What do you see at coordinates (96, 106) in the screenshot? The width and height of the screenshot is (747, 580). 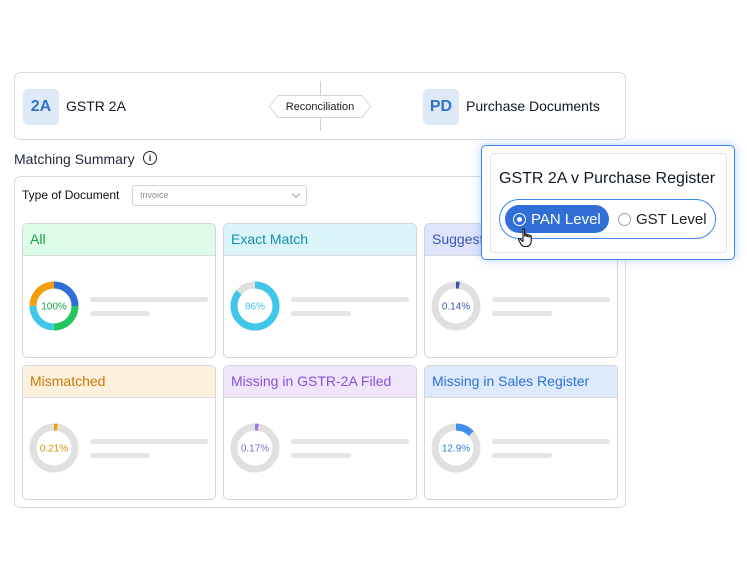 I see `gstr2a-label: GSTR 2A` at bounding box center [96, 106].